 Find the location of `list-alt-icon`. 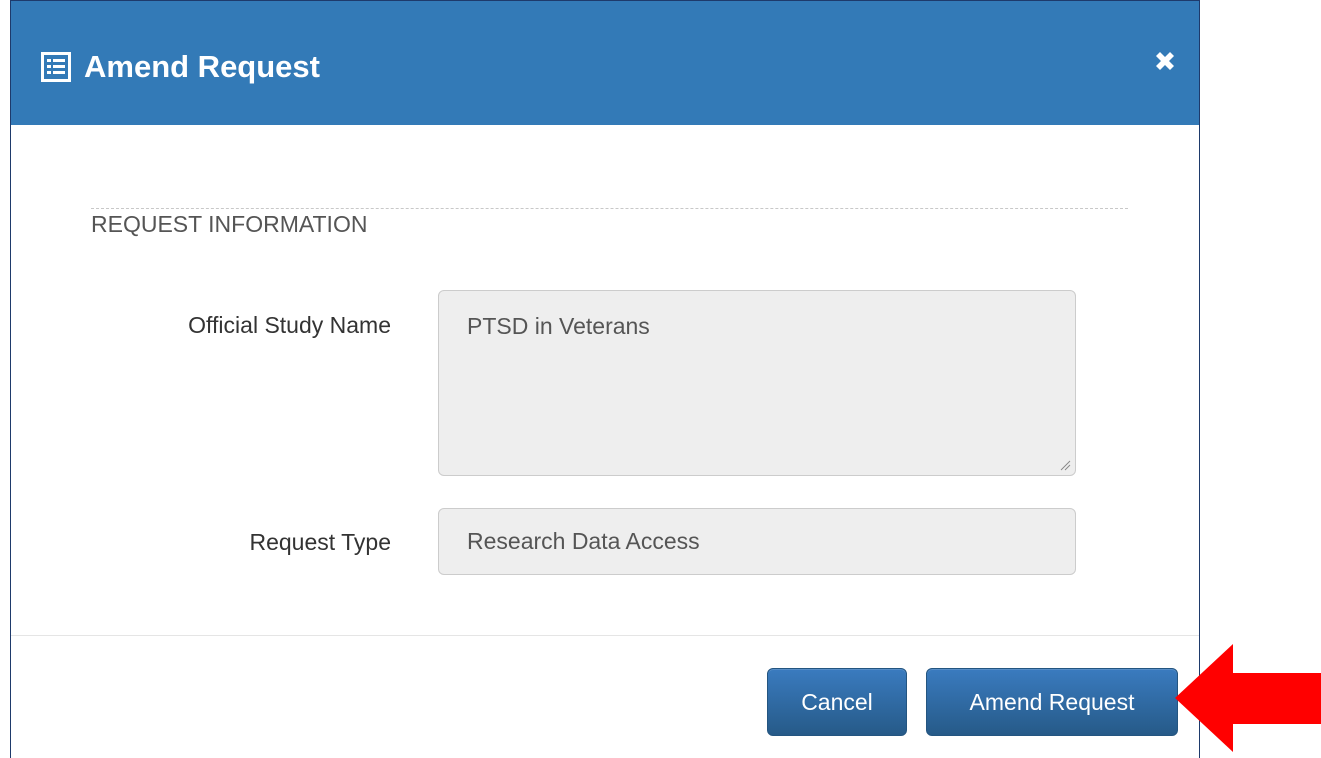

list-alt-icon is located at coordinates (56, 67).